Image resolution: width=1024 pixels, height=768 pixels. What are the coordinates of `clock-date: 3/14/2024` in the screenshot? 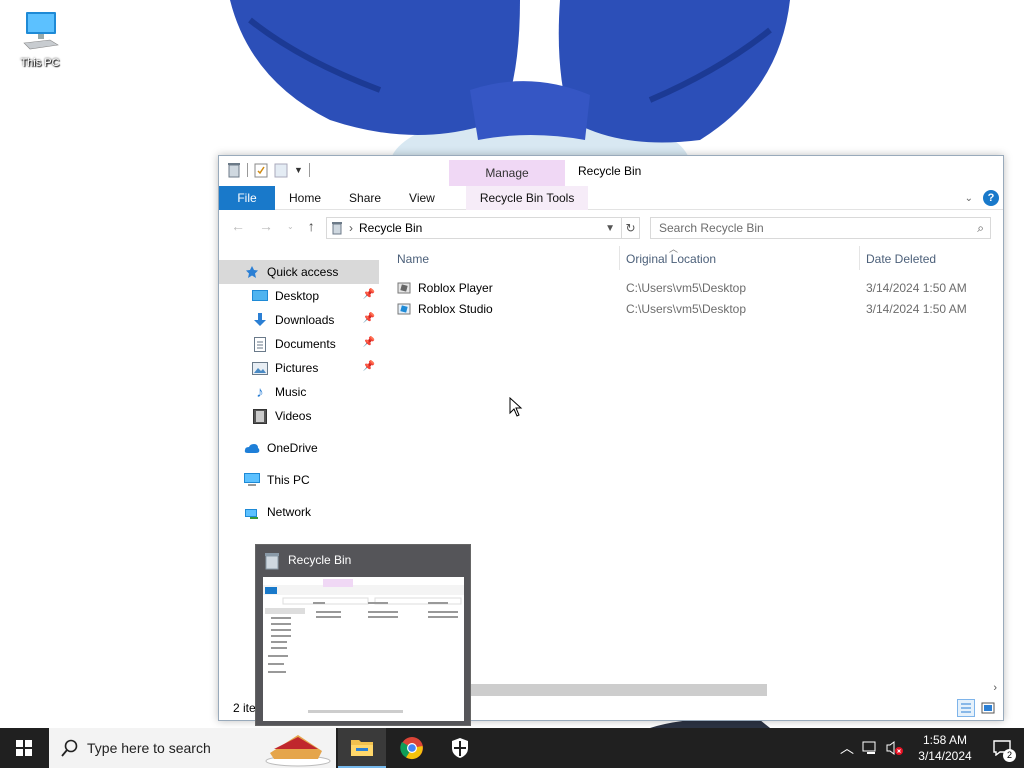 It's located at (945, 756).